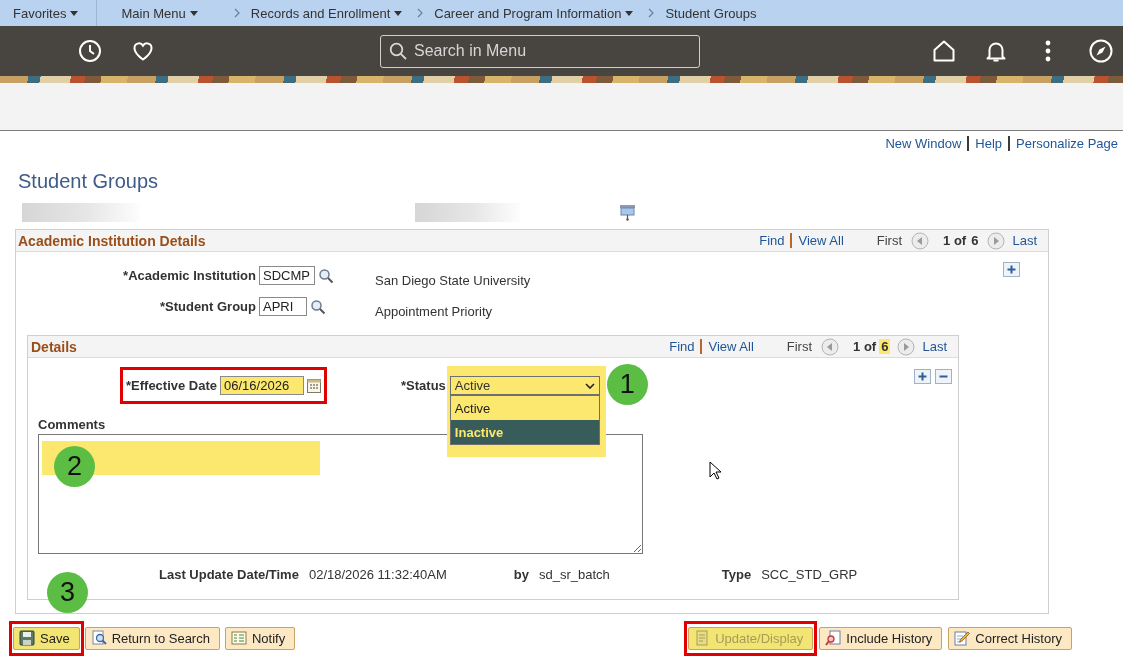  What do you see at coordinates (1048, 51) in the screenshot?
I see `more-options-icon` at bounding box center [1048, 51].